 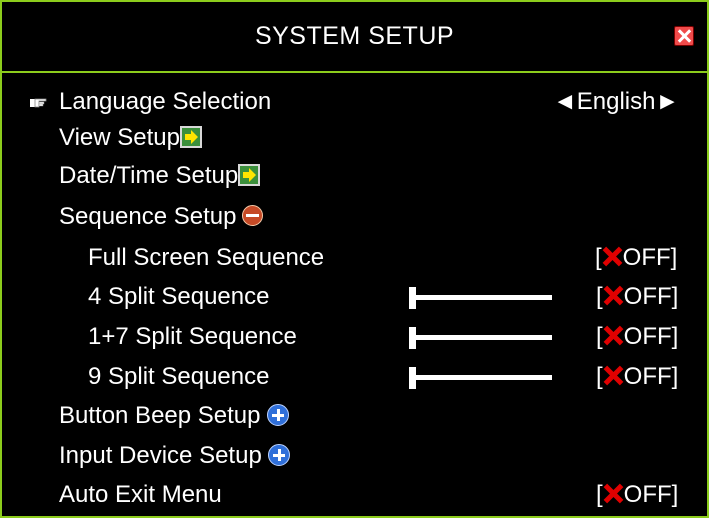 I want to click on menu-item-language: Language Selection ◄English►, so click(x=354, y=102).